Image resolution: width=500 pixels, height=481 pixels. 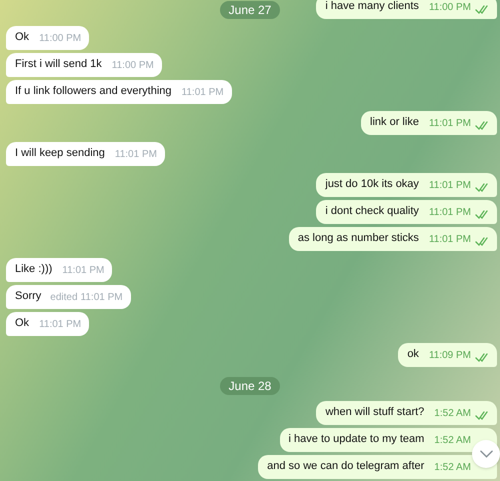 What do you see at coordinates (250, 386) in the screenshot?
I see `date-label: June 28` at bounding box center [250, 386].